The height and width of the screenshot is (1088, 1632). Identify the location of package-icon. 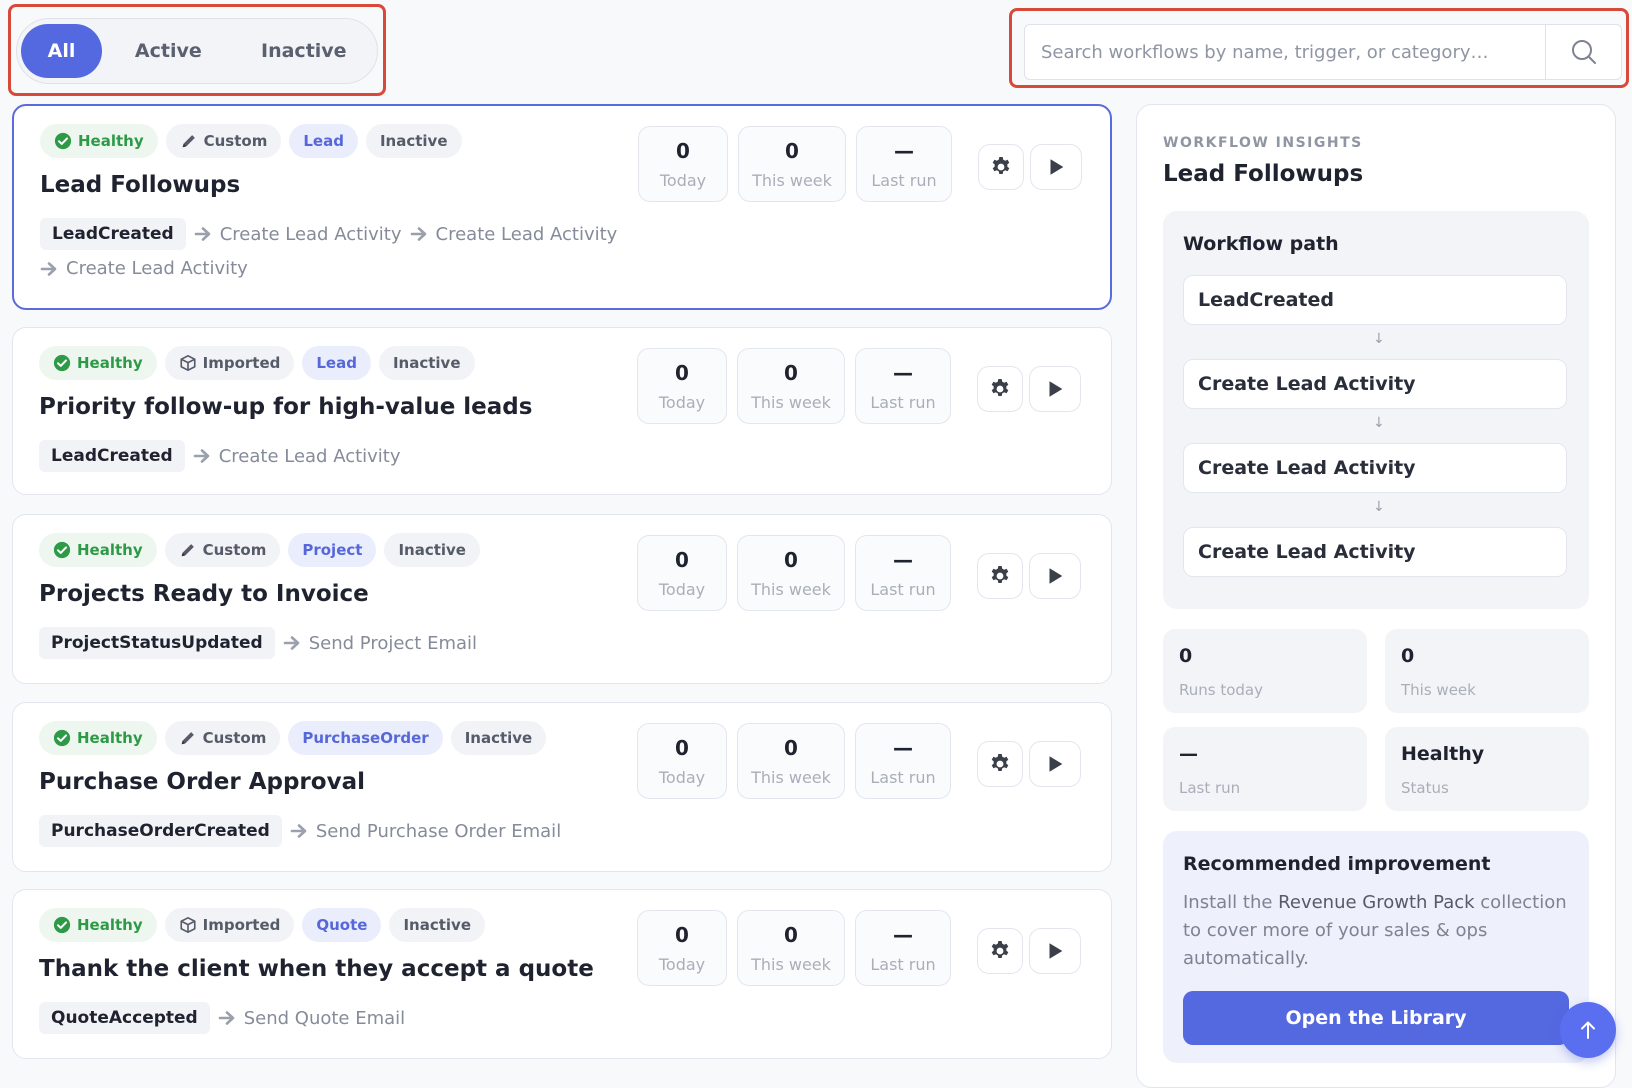
(188, 925).